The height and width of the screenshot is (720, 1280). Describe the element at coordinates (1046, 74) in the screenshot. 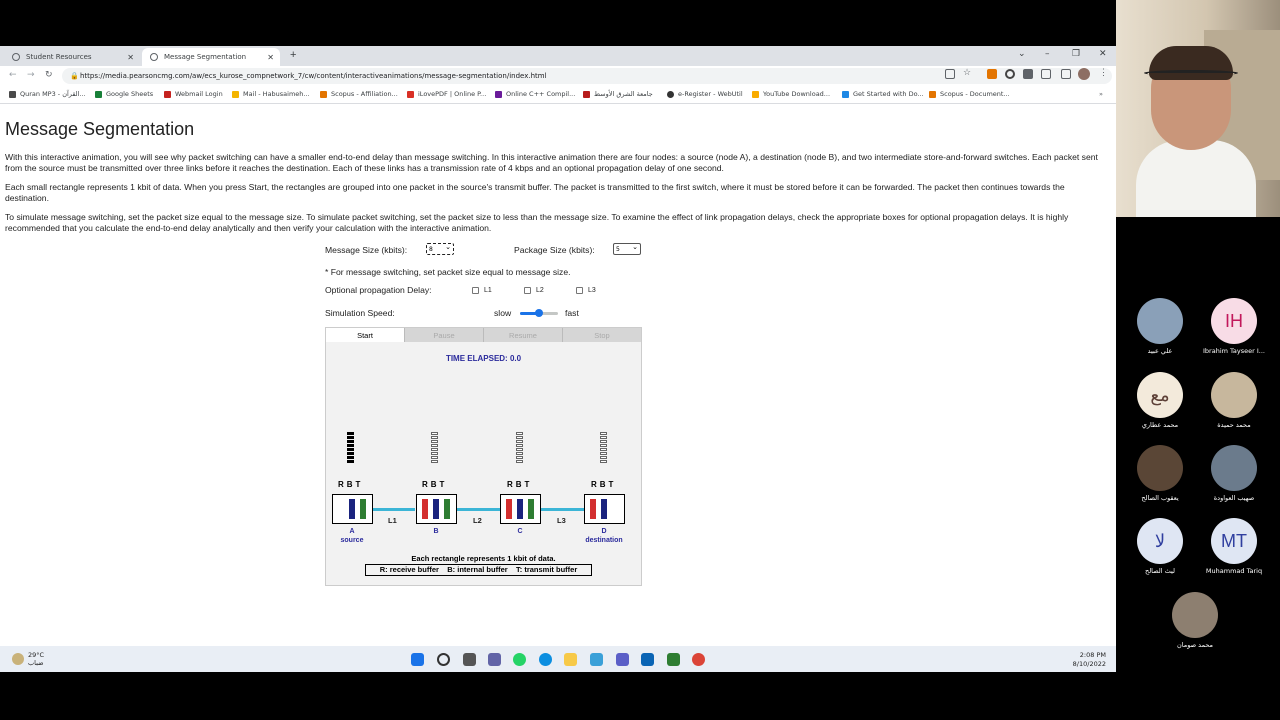

I see `reading-list-icon` at that location.